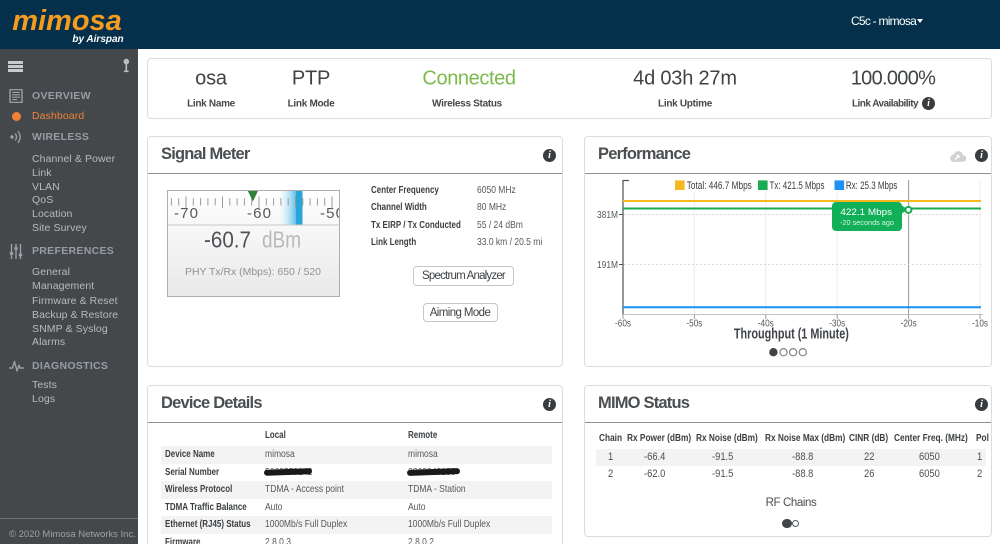 The image size is (1000, 544). I want to click on svg-text: Throughput (1 Minute), so click(791, 334).